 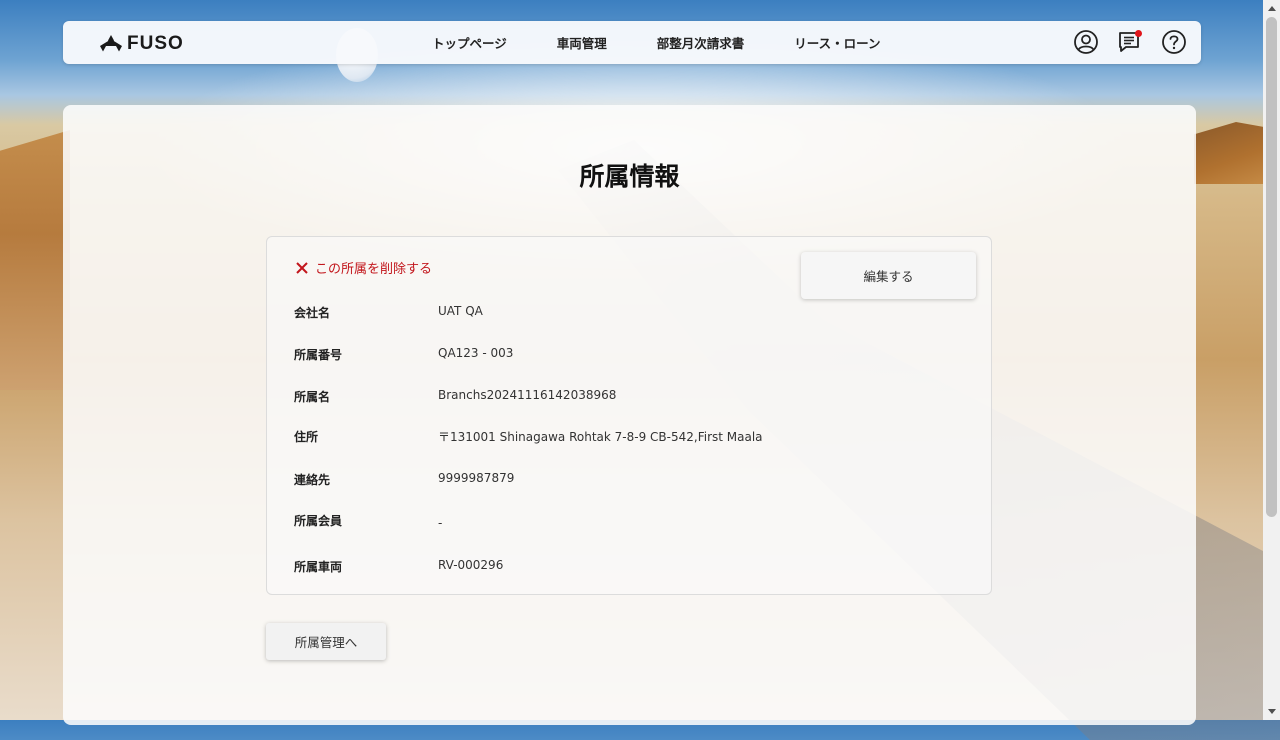 I want to click on logo-text: FUSO, so click(x=155, y=43).